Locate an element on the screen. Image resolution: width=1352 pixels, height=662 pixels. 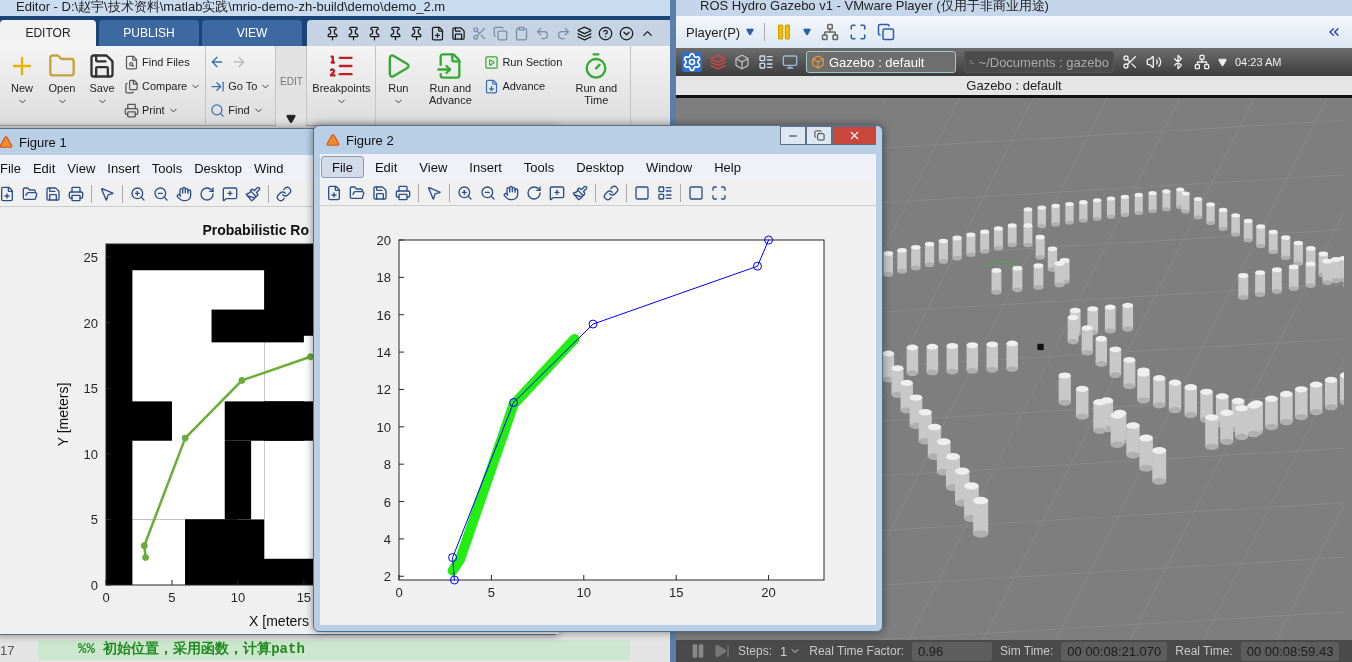
advance-icon is located at coordinates (492, 86).